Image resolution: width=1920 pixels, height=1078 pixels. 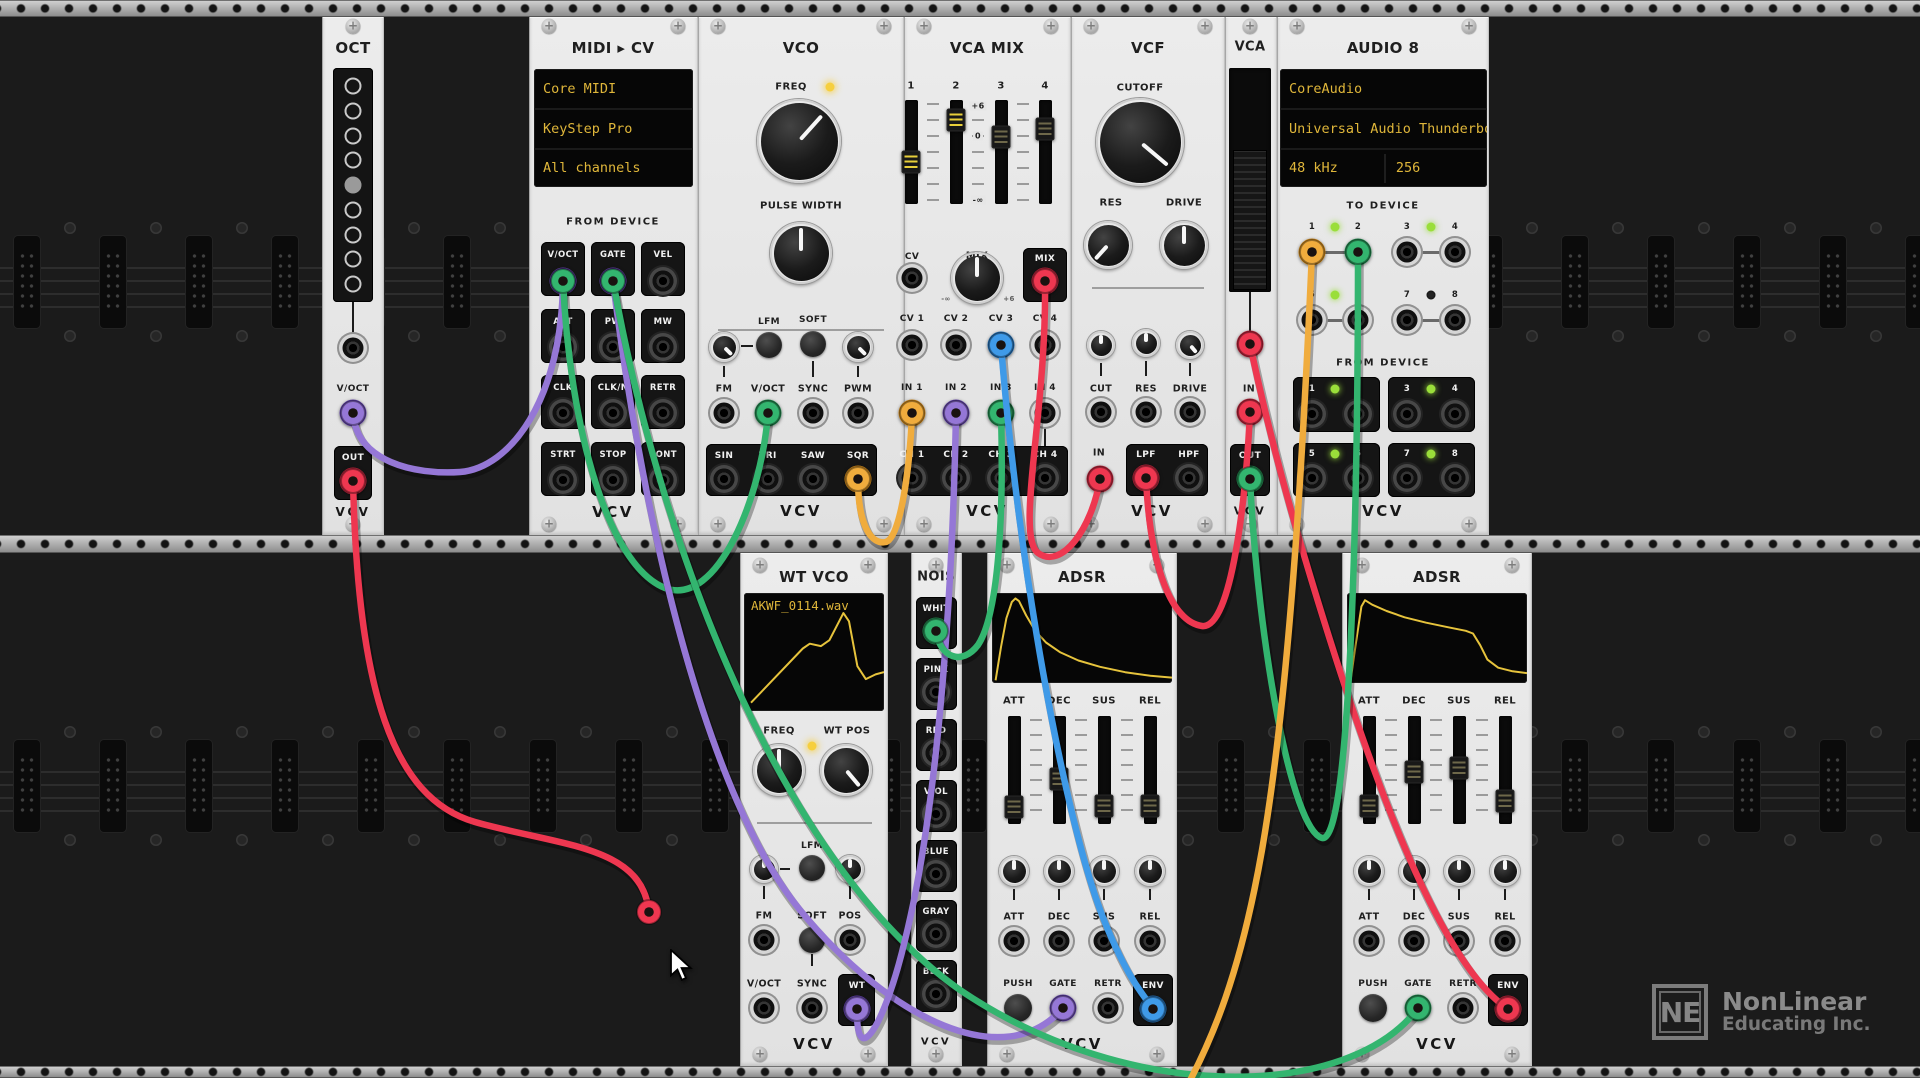 What do you see at coordinates (768, 413) in the screenshot?
I see `vco-voct-port` at bounding box center [768, 413].